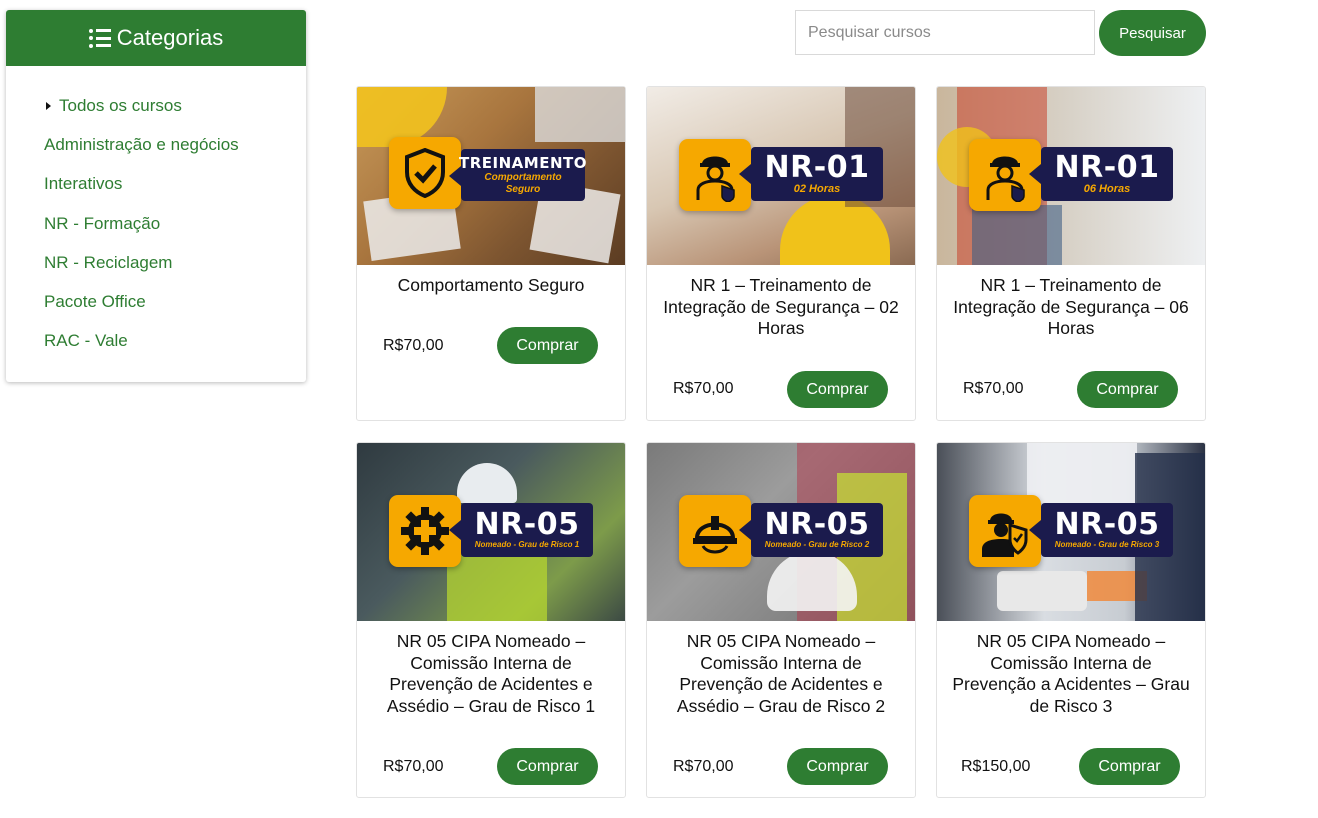 Image resolution: width=1318 pixels, height=818 pixels. I want to click on course-banner-image: NR-01 02 Horas, so click(781, 176).